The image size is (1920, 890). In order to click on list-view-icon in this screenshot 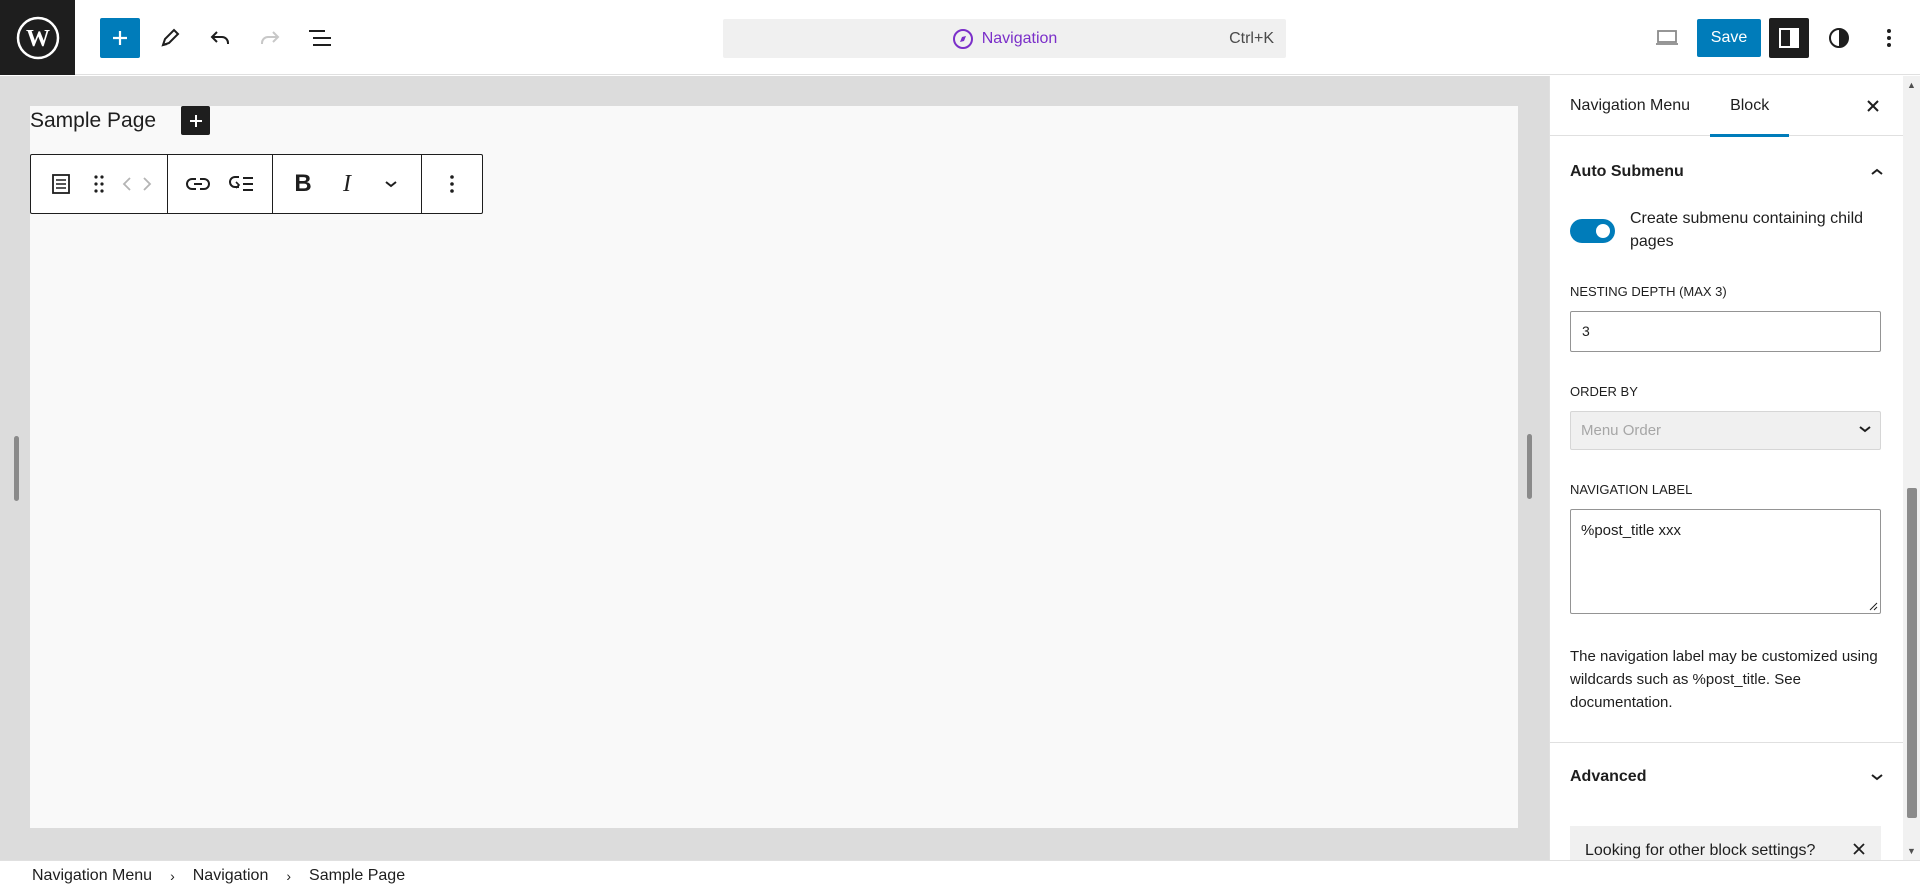, I will do `click(320, 38)`.